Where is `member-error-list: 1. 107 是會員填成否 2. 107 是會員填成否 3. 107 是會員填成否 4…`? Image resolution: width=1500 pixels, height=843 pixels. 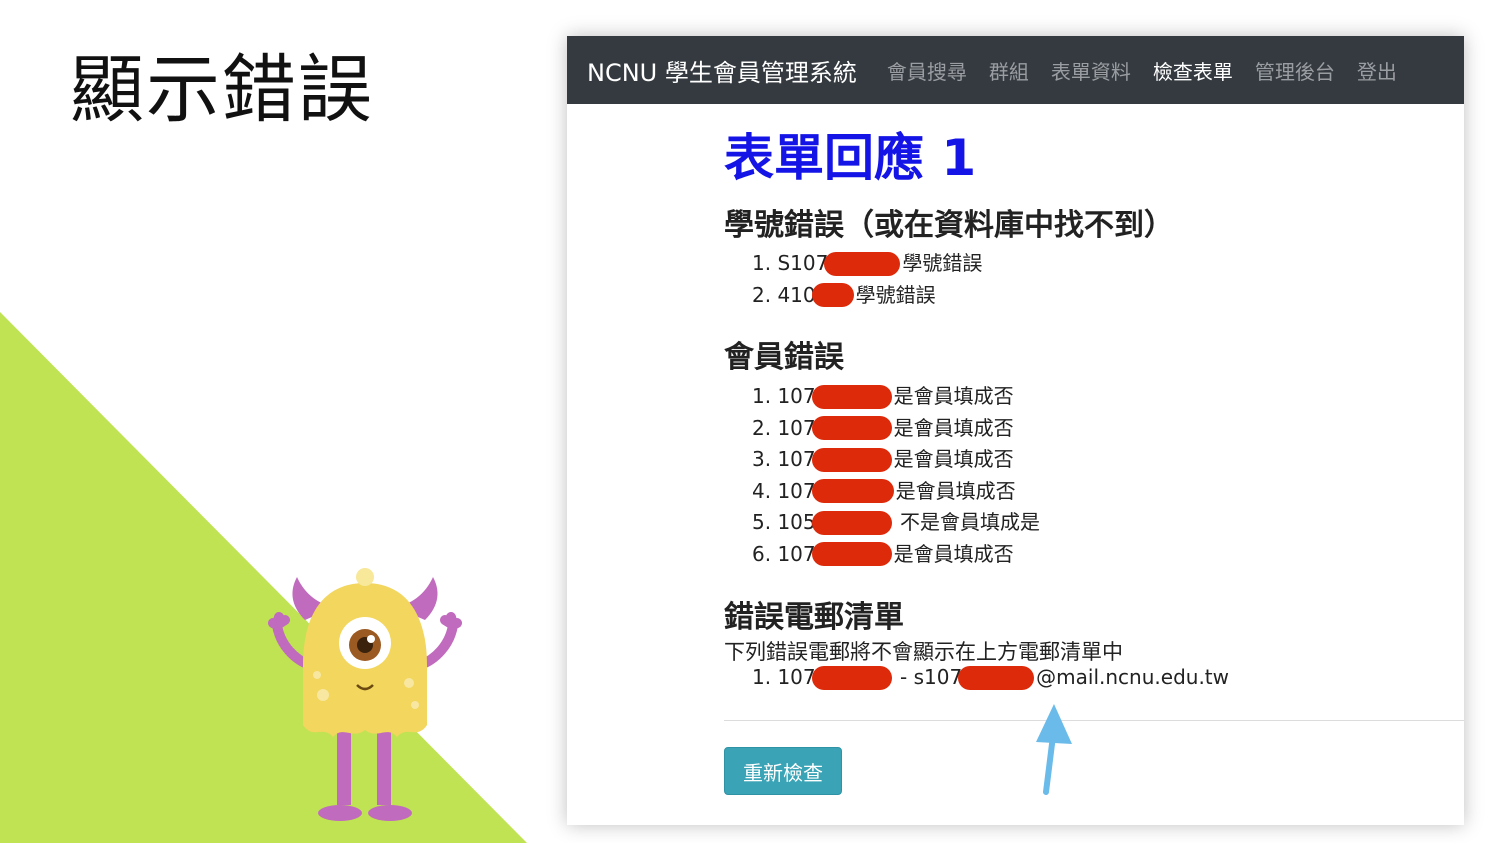
member-error-list: 1. 107 是會員填成否 2. 107 是會員填成否 3. 107 是會員填成否 4… is located at coordinates (896, 475).